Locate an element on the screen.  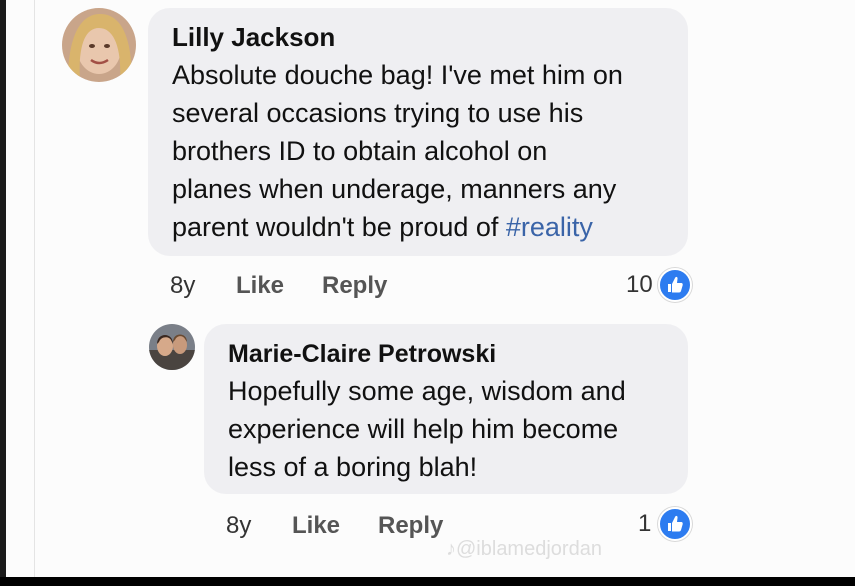
comment-line: several occasions trying to use his is located at coordinates (378, 113).